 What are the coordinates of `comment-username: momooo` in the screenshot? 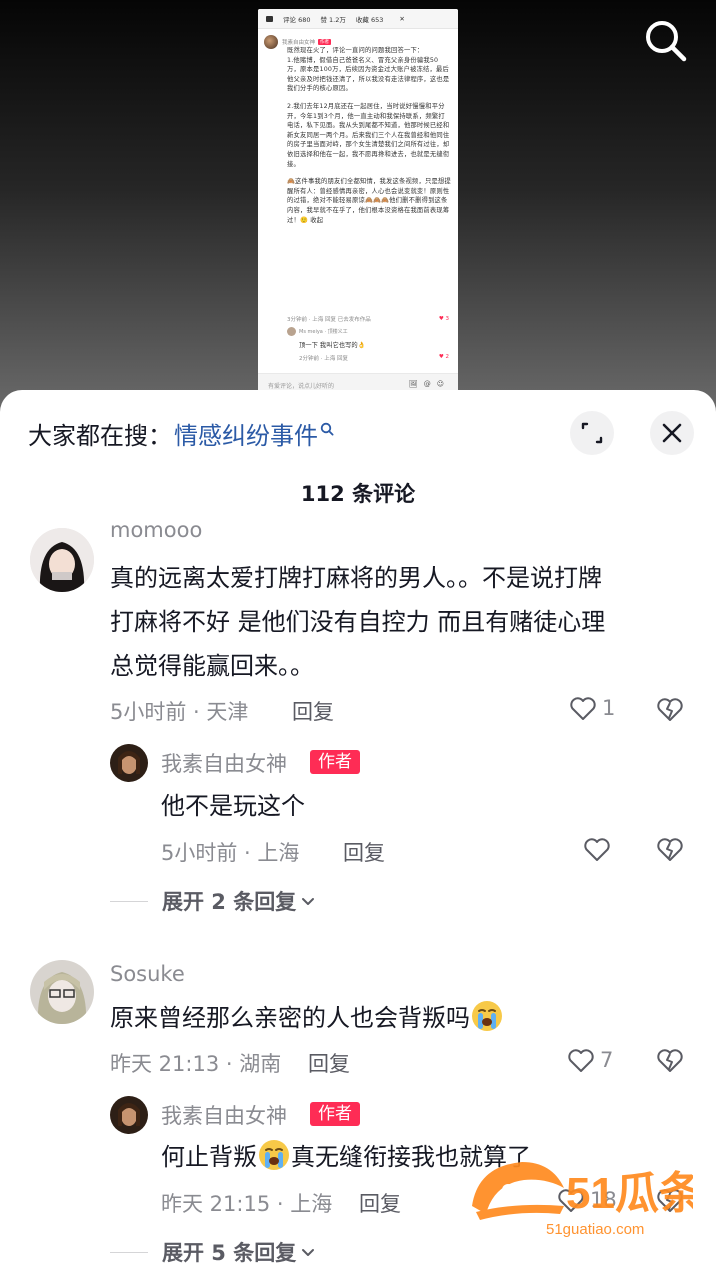 It's located at (156, 530).